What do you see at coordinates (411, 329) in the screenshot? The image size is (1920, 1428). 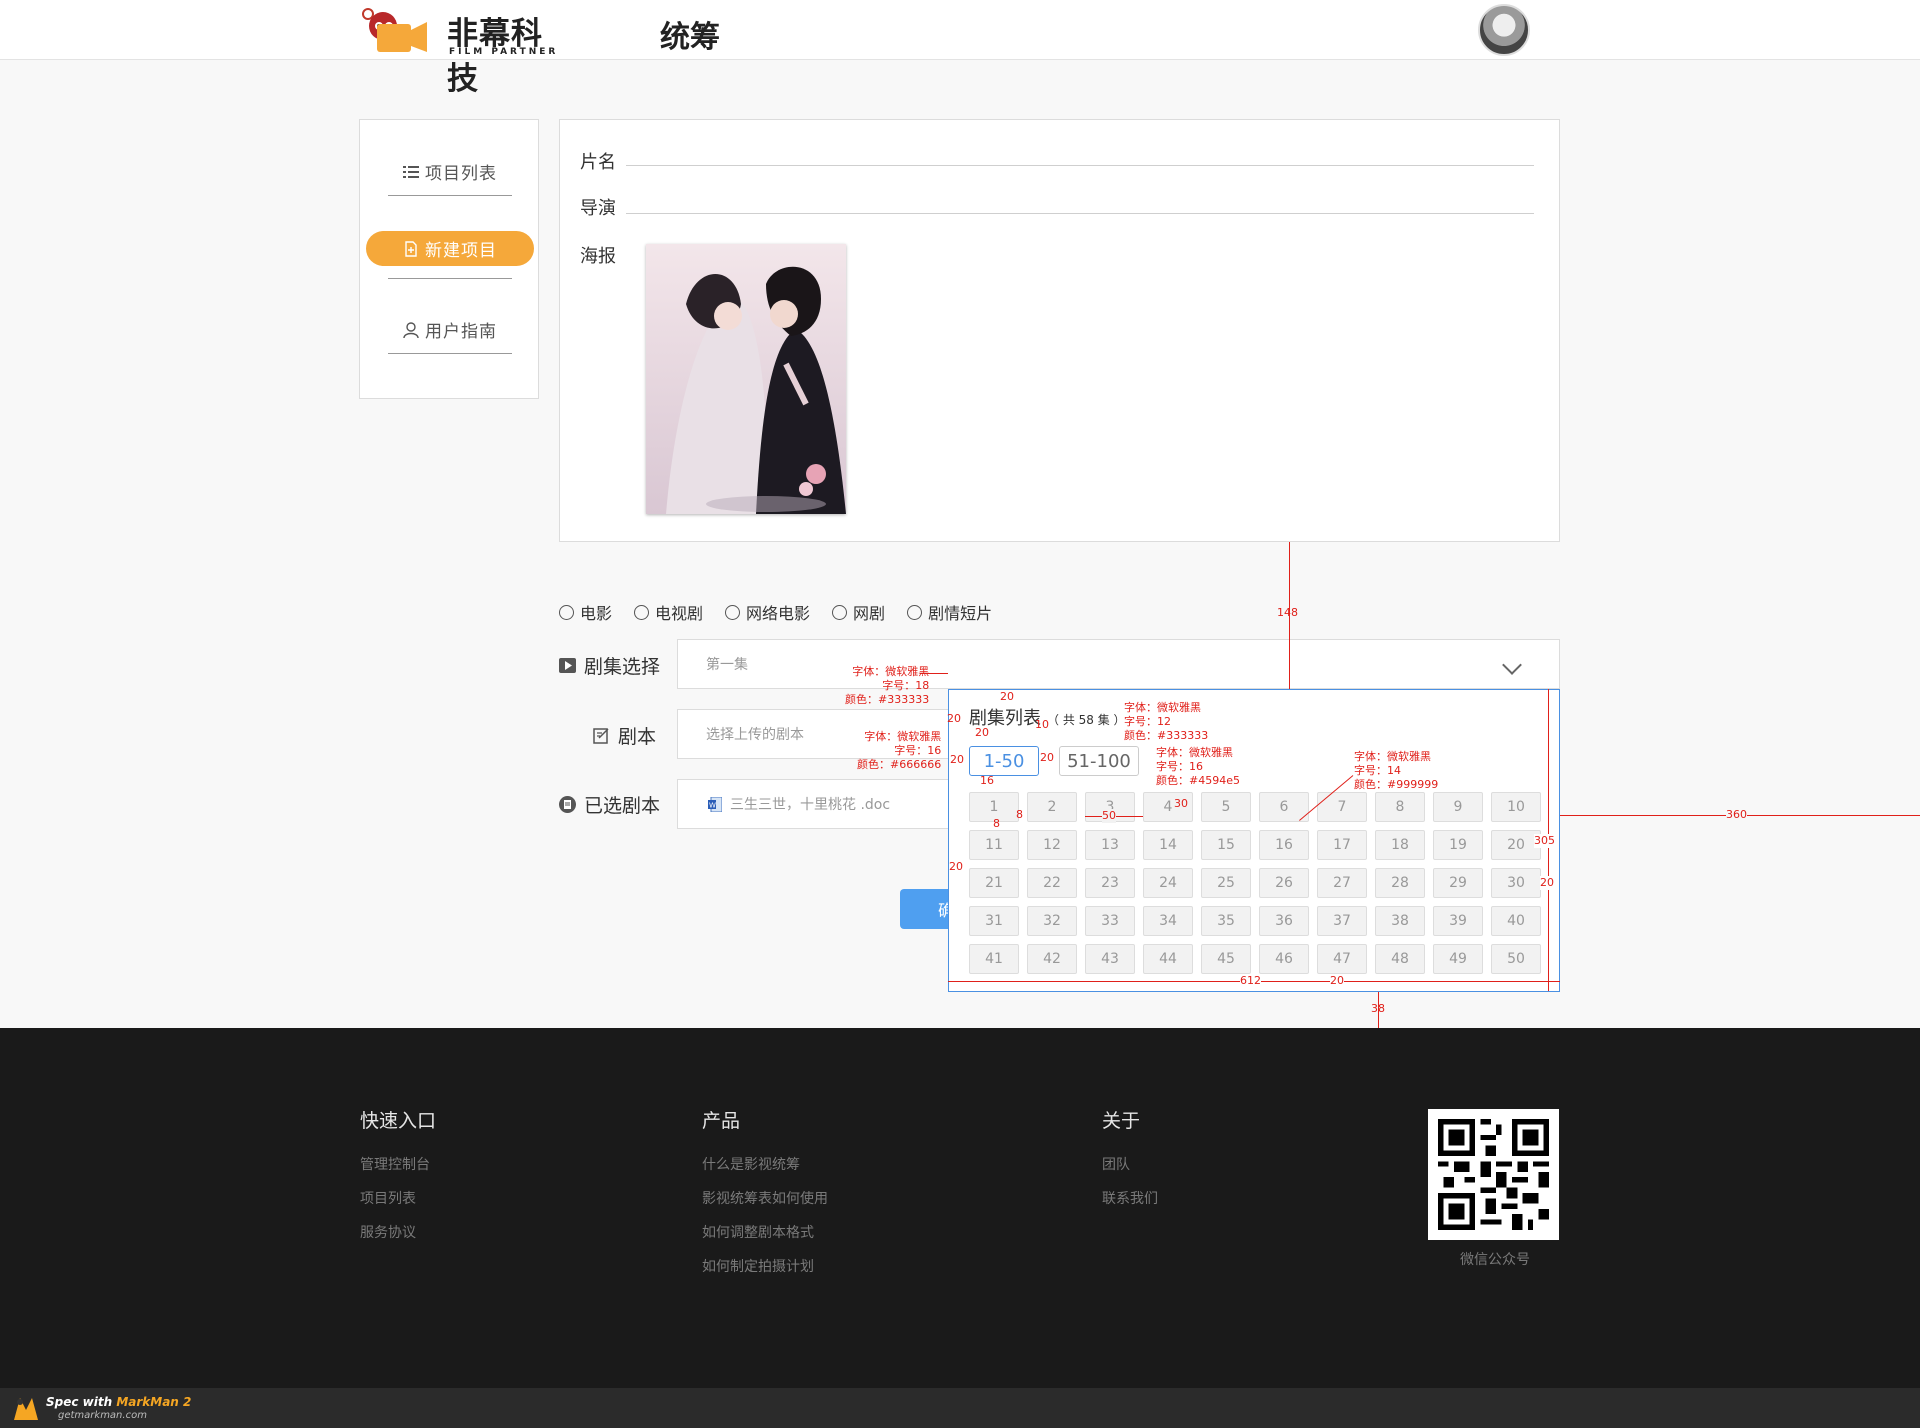 I see `user-icon` at bounding box center [411, 329].